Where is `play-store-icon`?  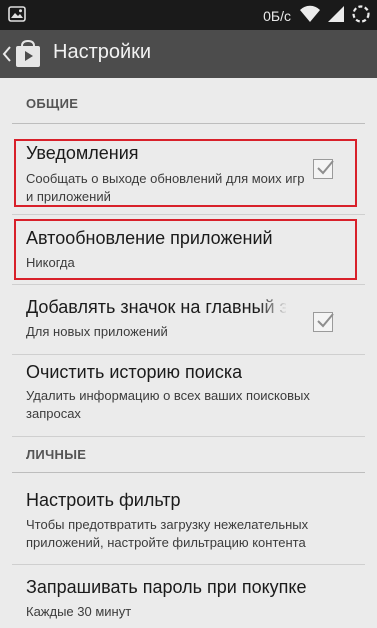 play-store-icon is located at coordinates (28, 55).